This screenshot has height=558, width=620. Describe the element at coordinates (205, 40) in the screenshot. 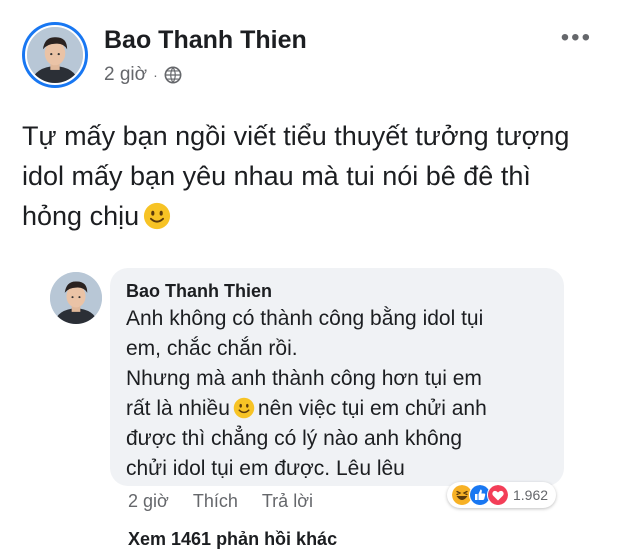

I see `post-author-name: Bao Thanh Thien` at that location.